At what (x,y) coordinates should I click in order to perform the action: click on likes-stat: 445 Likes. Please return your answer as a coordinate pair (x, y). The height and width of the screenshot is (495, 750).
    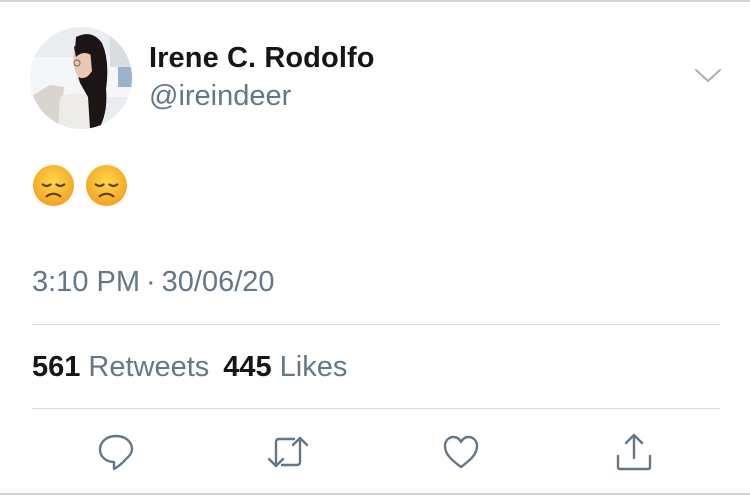
    Looking at the image, I should click on (285, 367).